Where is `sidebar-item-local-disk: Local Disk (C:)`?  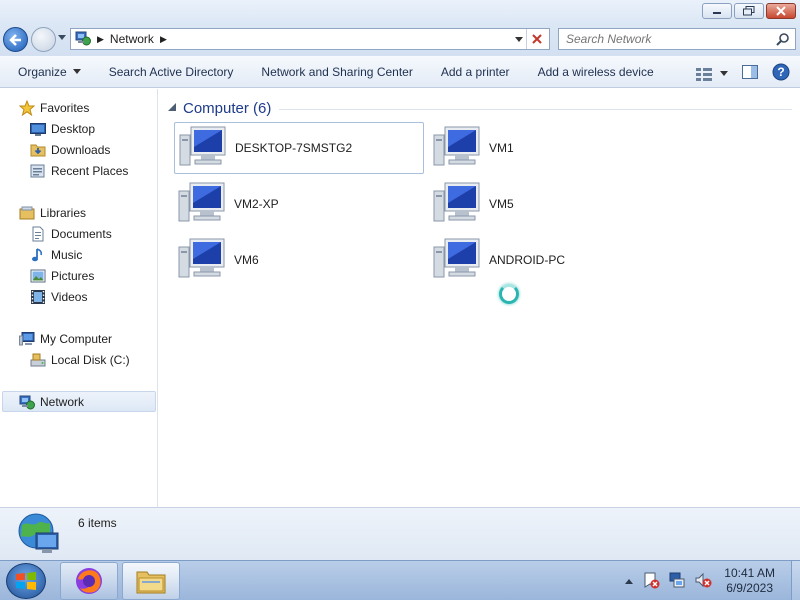 sidebar-item-local-disk: Local Disk (C:) is located at coordinates (80, 359).